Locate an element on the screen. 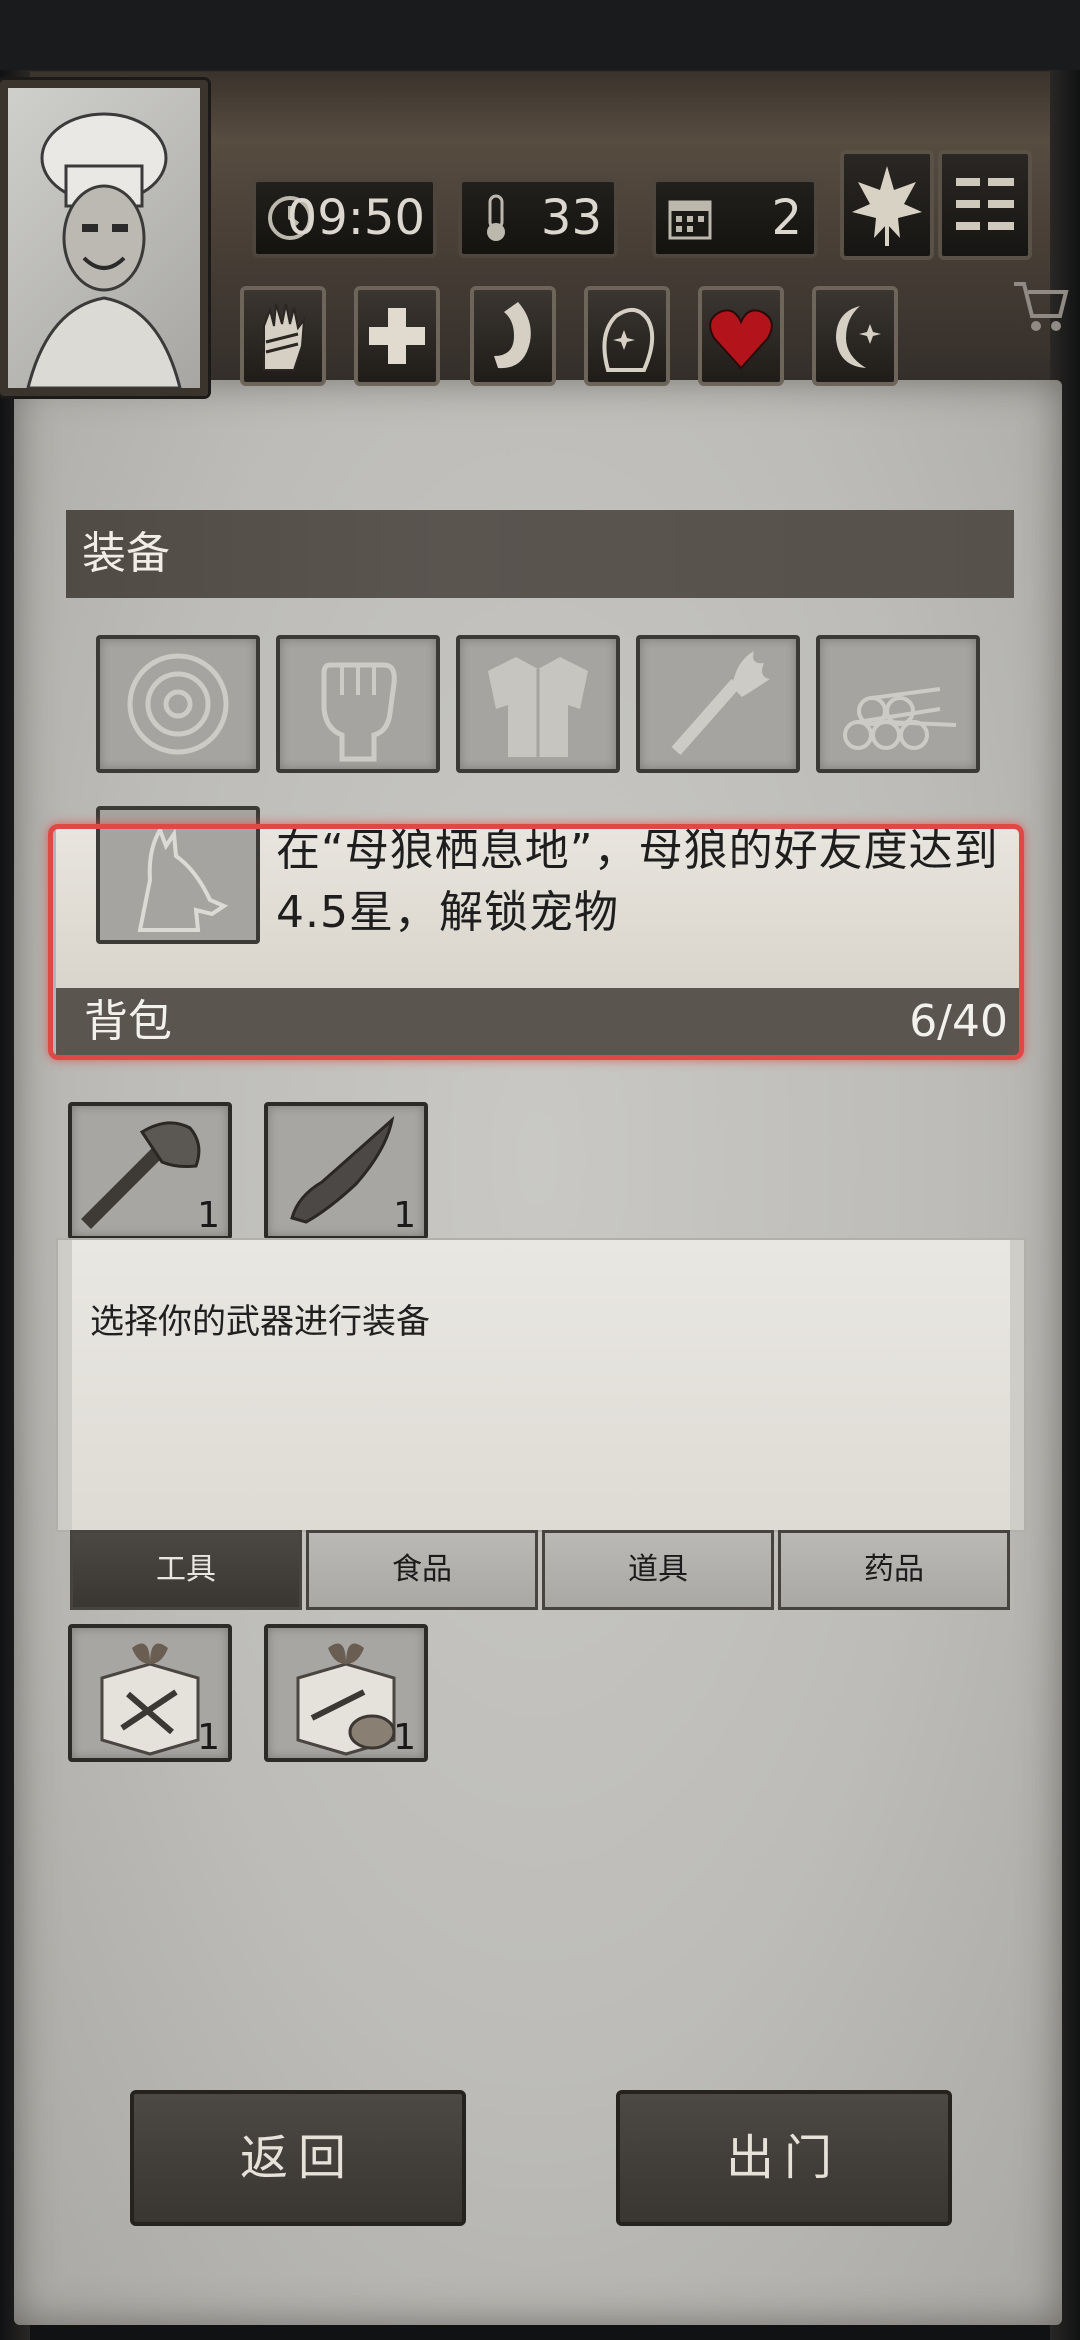  status-mind-button is located at coordinates (627, 336).